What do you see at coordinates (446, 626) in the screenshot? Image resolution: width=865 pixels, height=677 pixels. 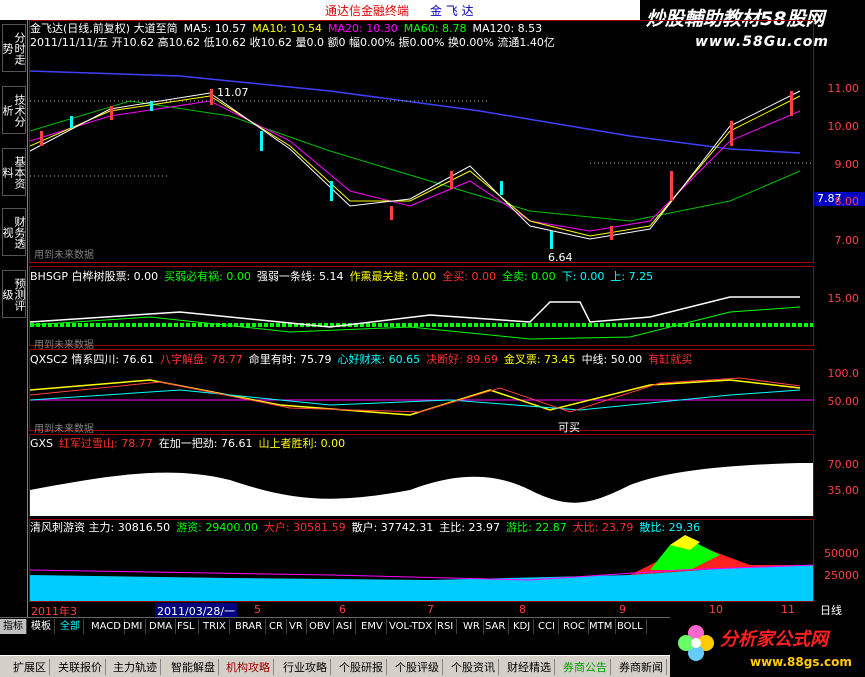 I see `tab-rsi: RSI` at bounding box center [446, 626].